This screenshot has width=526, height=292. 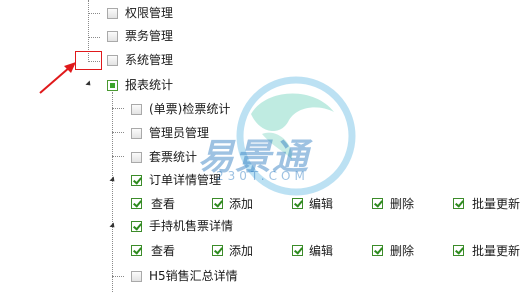 What do you see at coordinates (136, 109) in the screenshot?
I see `single-ticket-check-checkbox` at bounding box center [136, 109].